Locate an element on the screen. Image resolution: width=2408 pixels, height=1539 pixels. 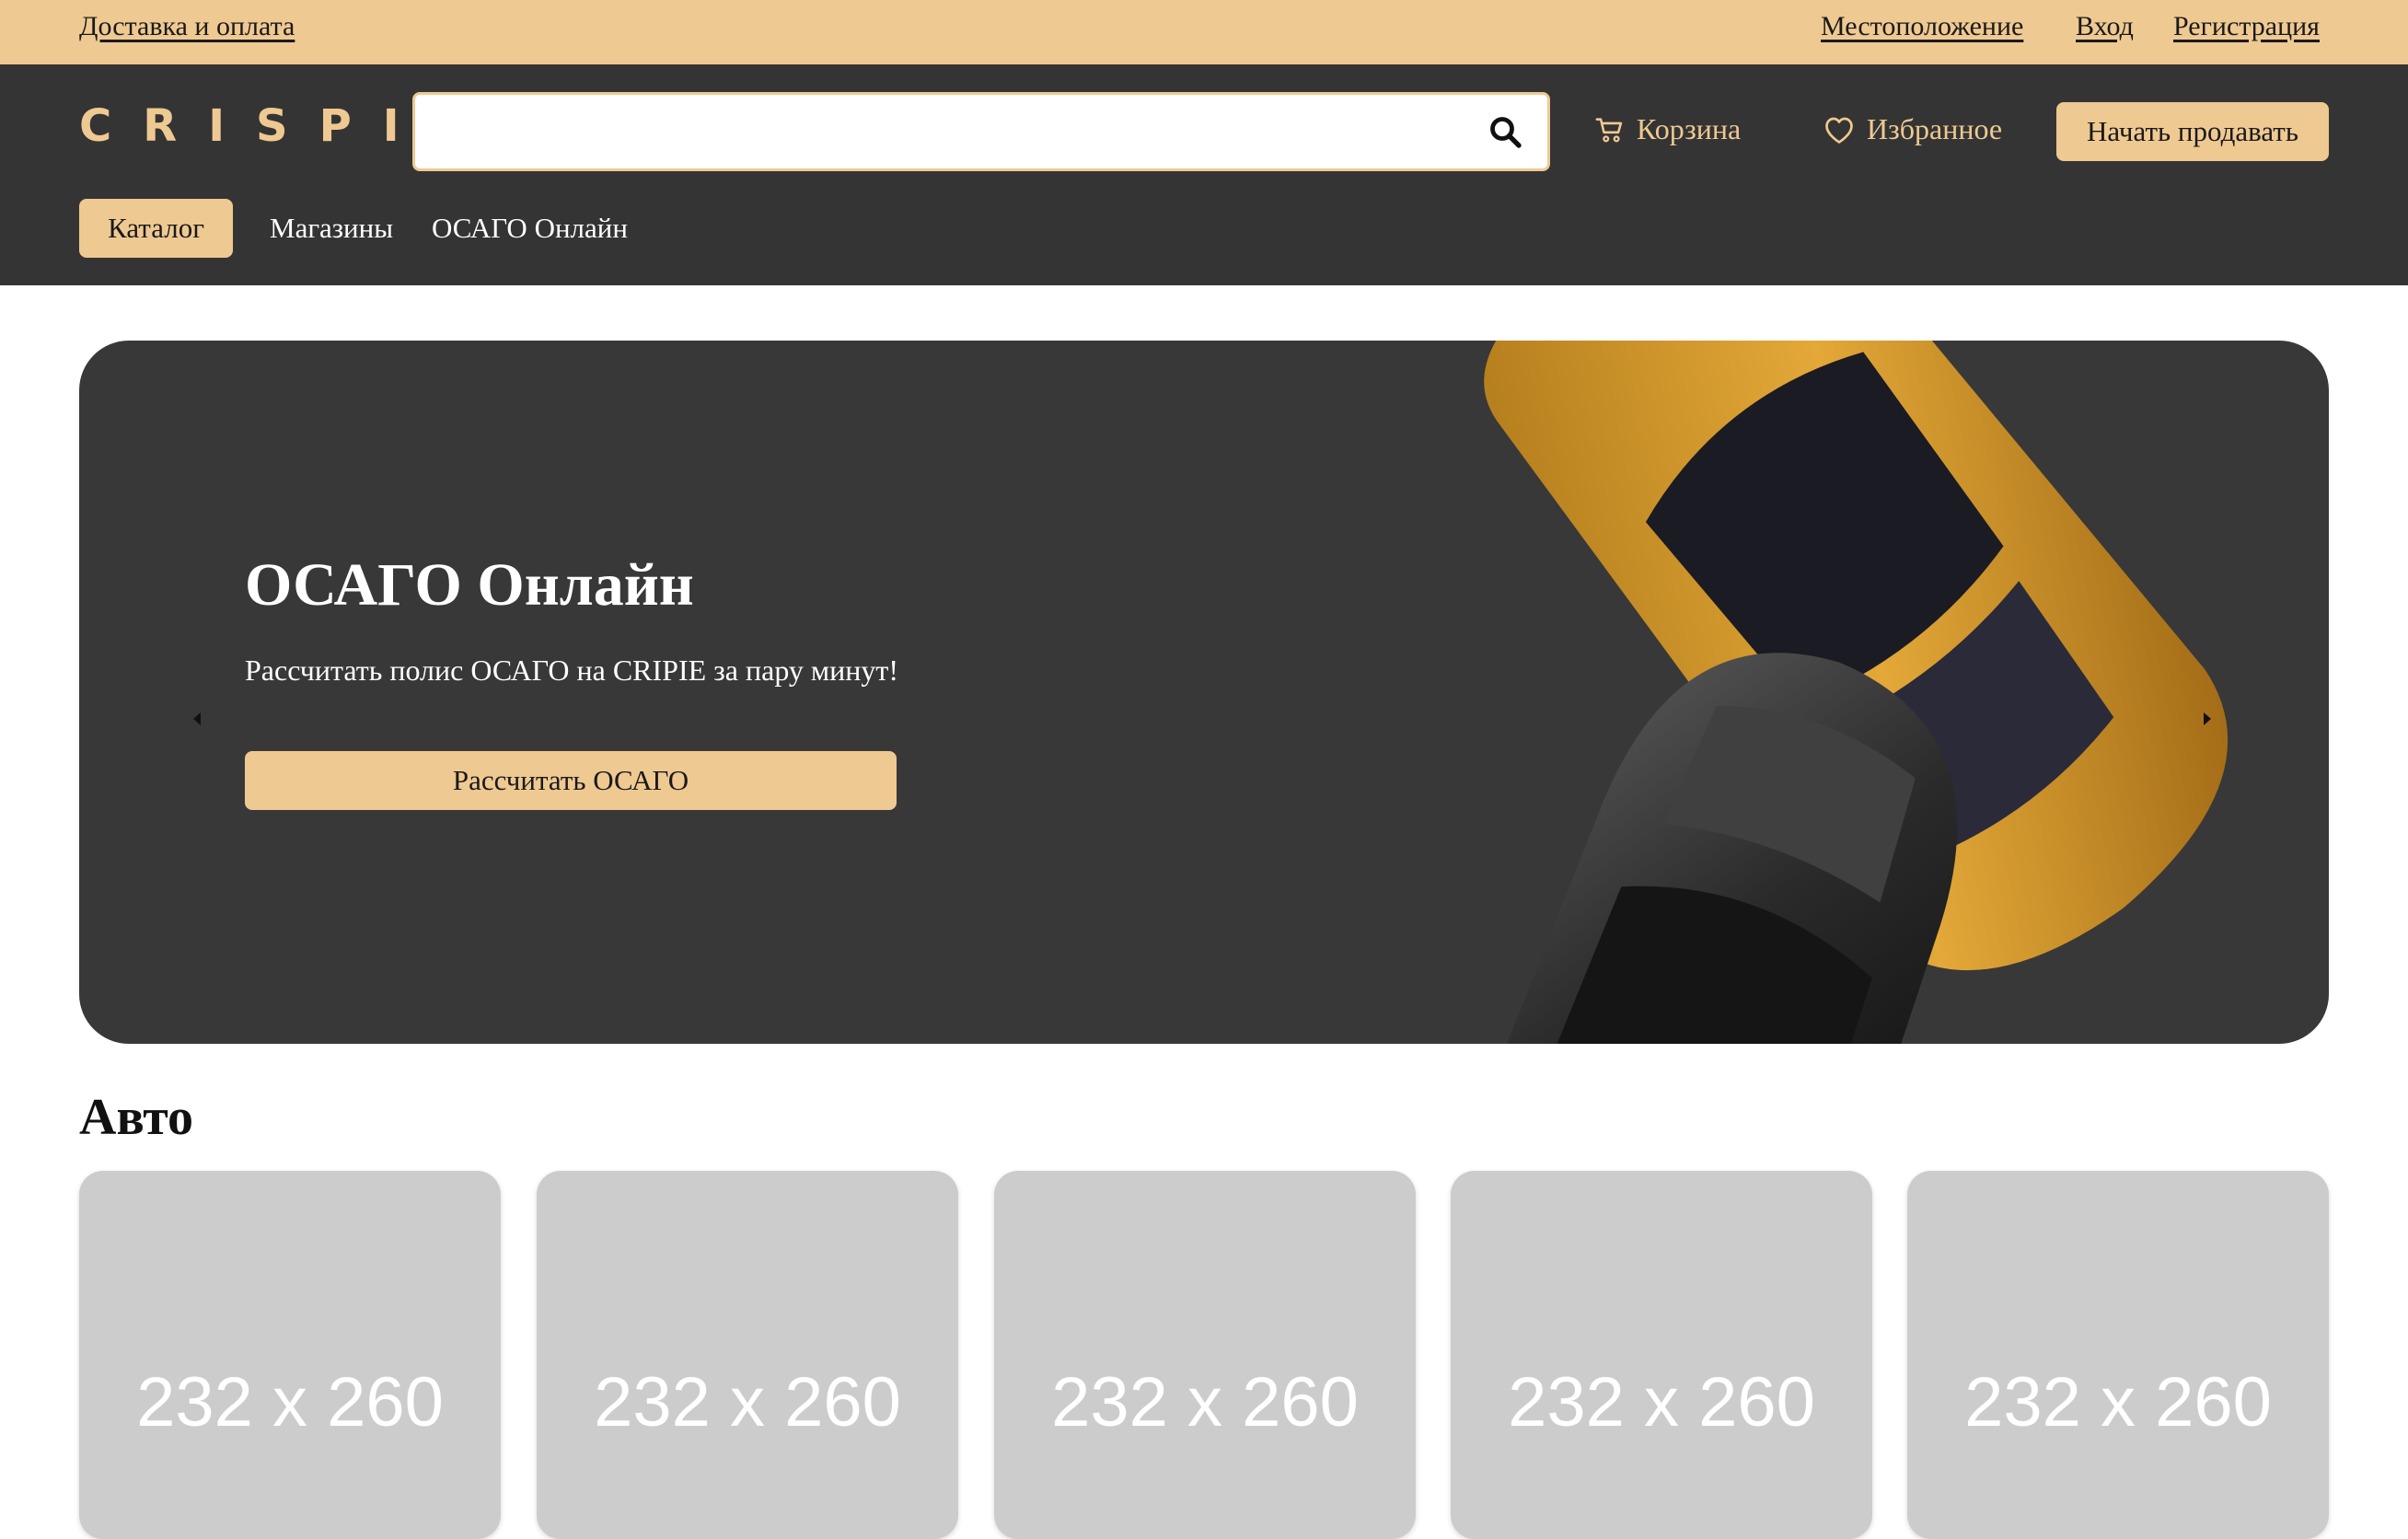
heart-icon is located at coordinates (1839, 130).